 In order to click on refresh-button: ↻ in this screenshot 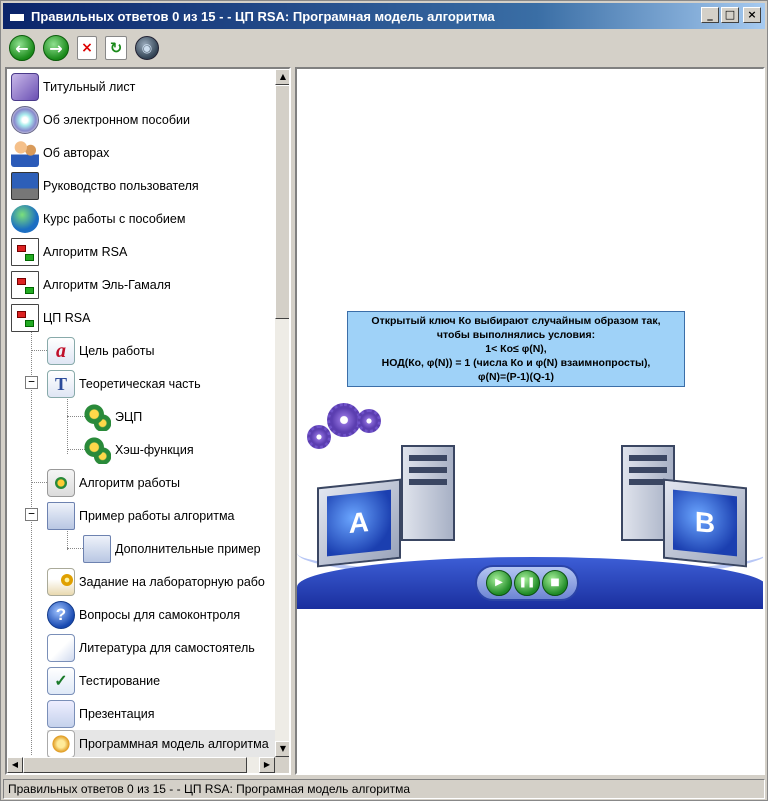, I will do `click(116, 48)`.